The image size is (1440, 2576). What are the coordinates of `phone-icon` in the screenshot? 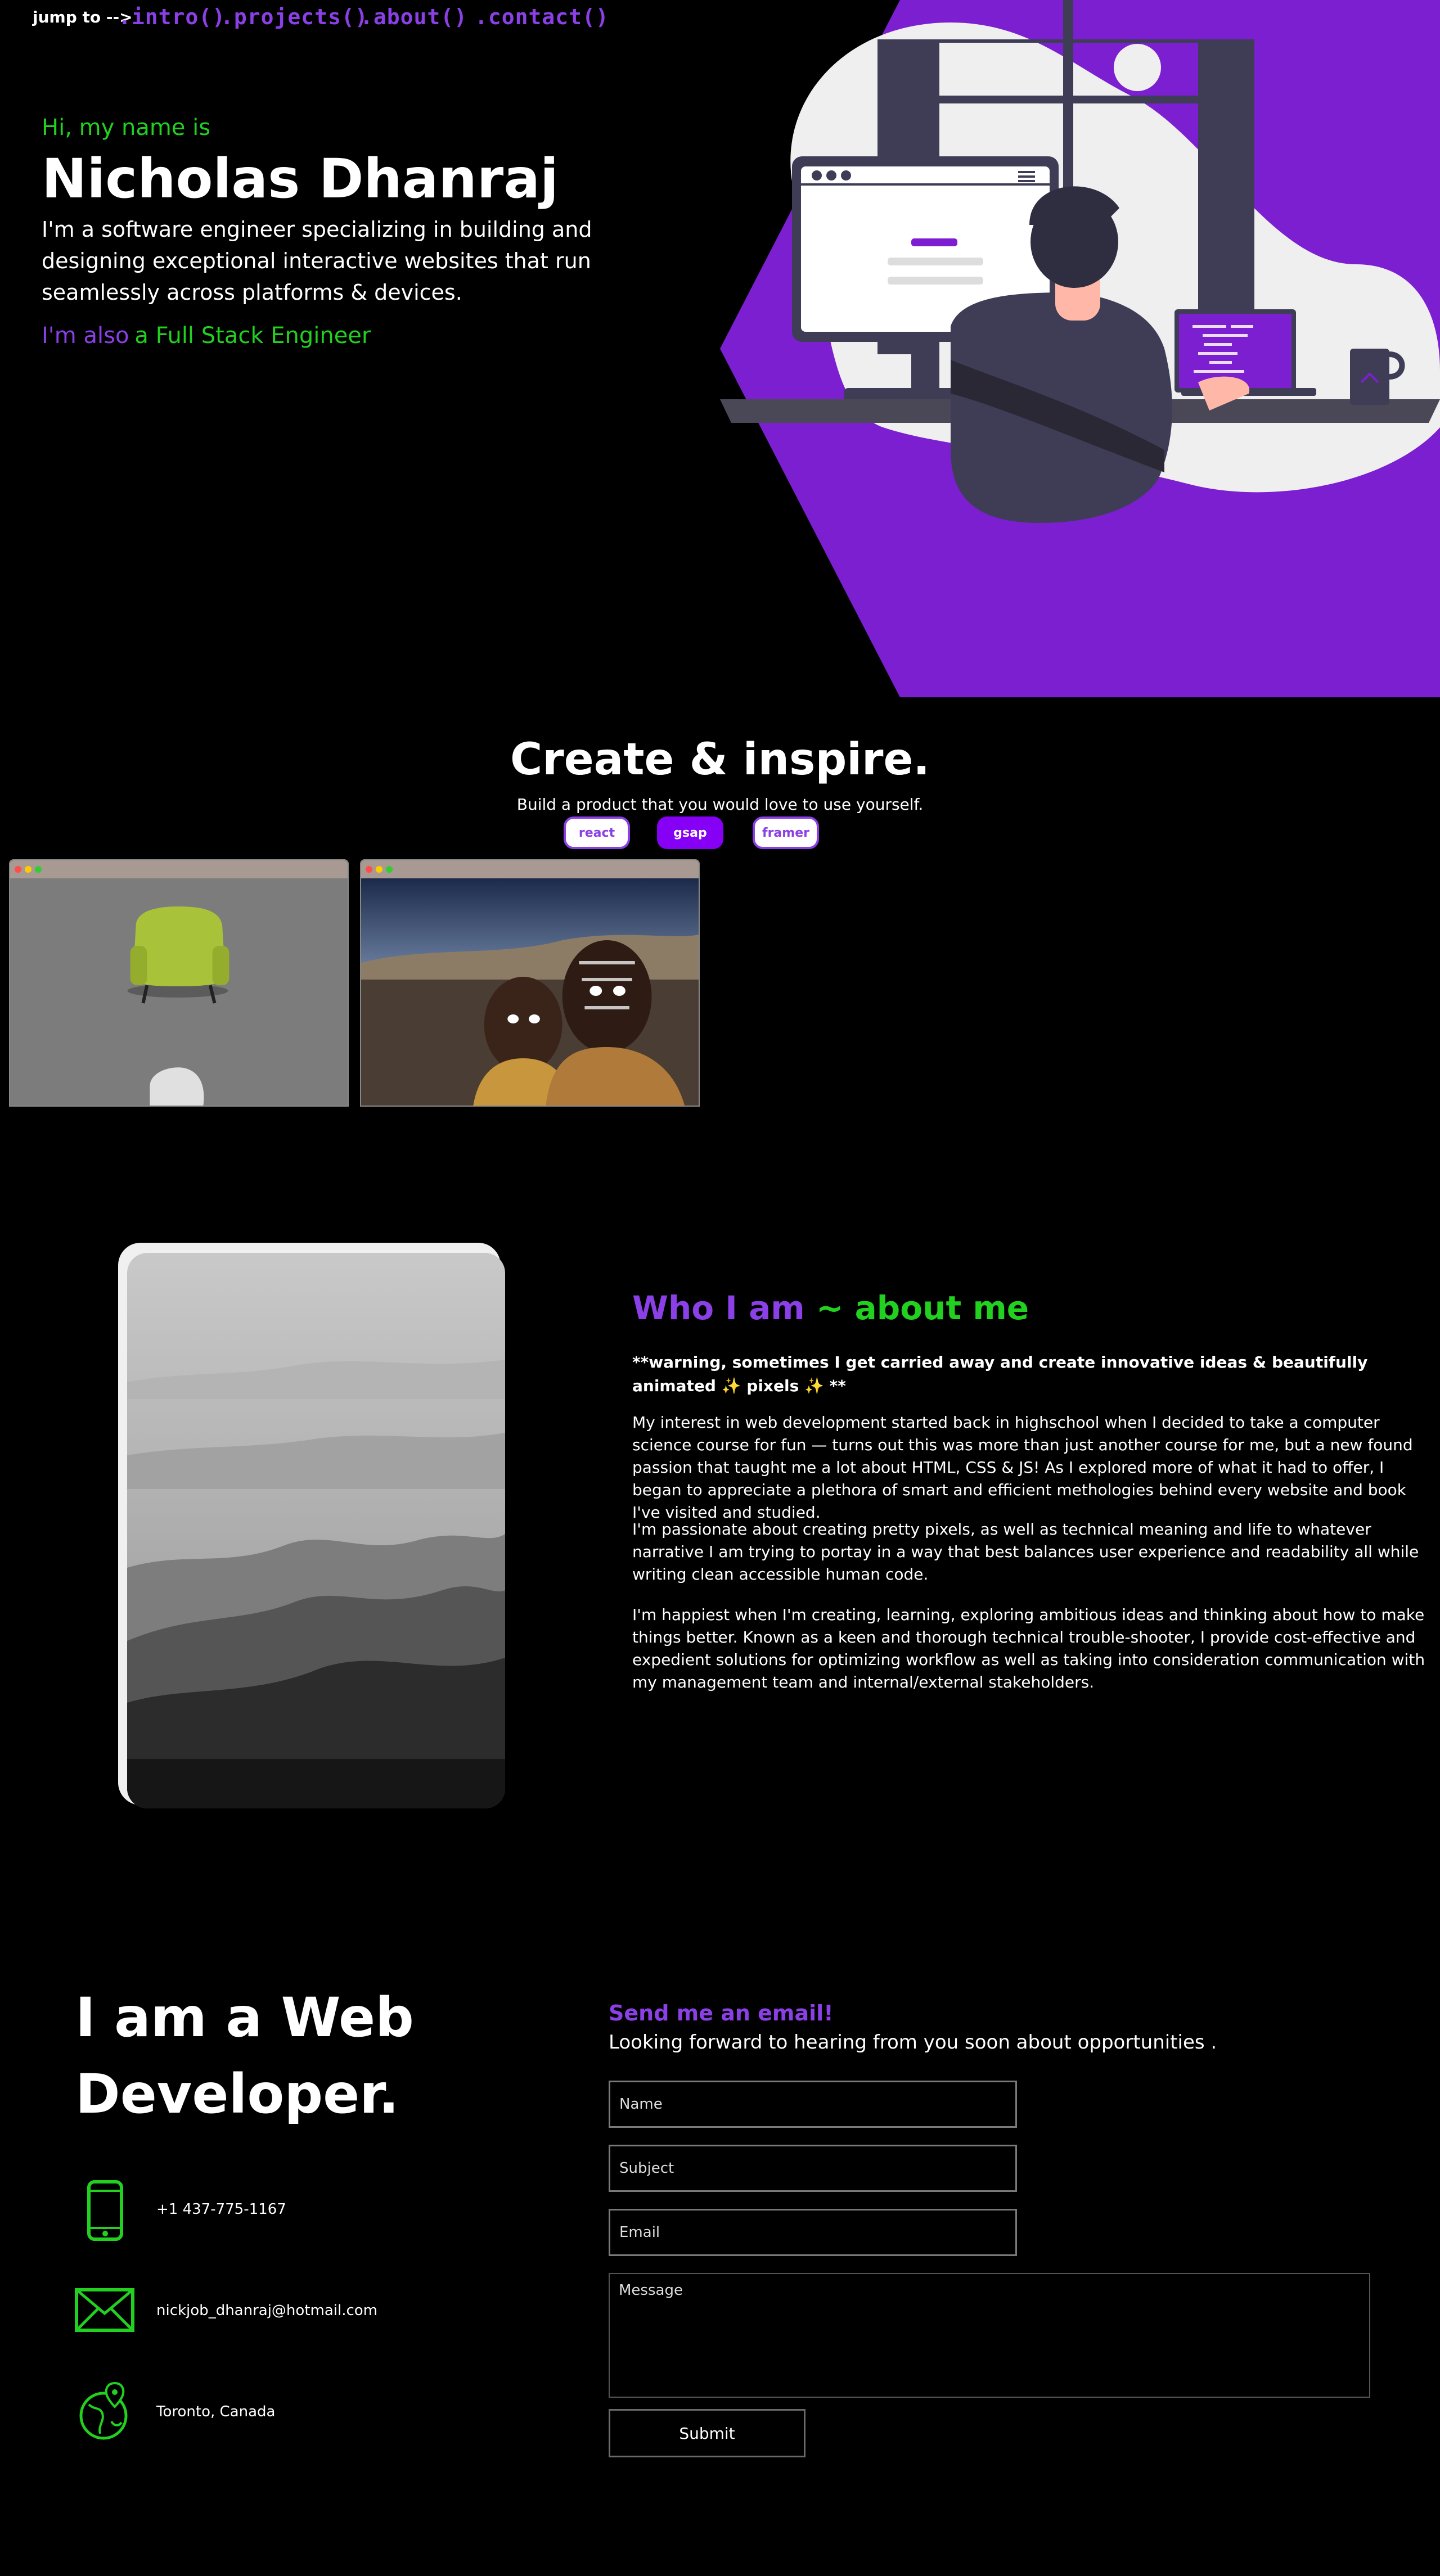 It's located at (105, 2210).